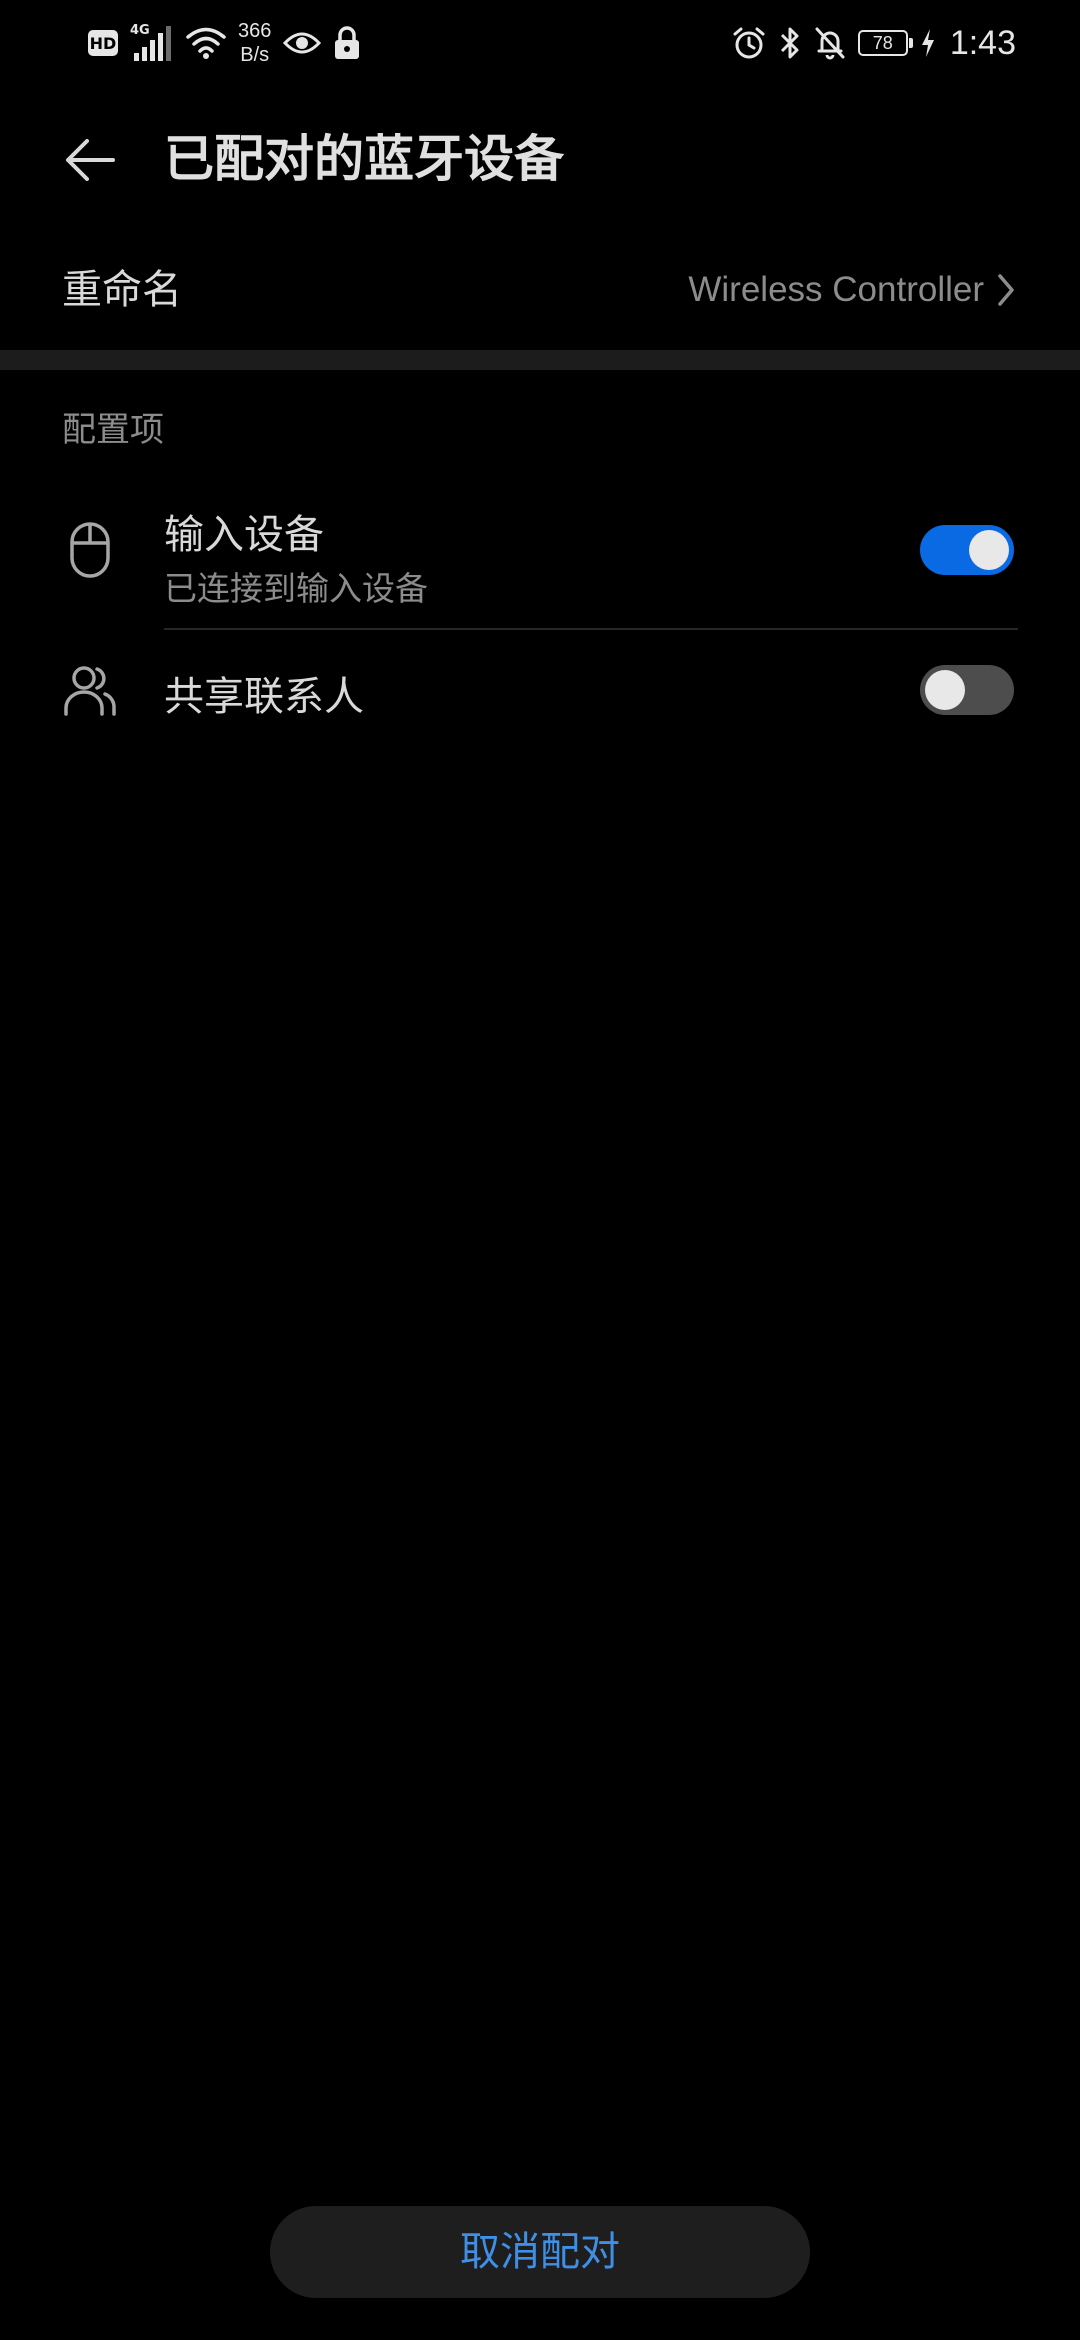 This screenshot has height=2340, width=1080. I want to click on mouse-icon, so click(90, 550).